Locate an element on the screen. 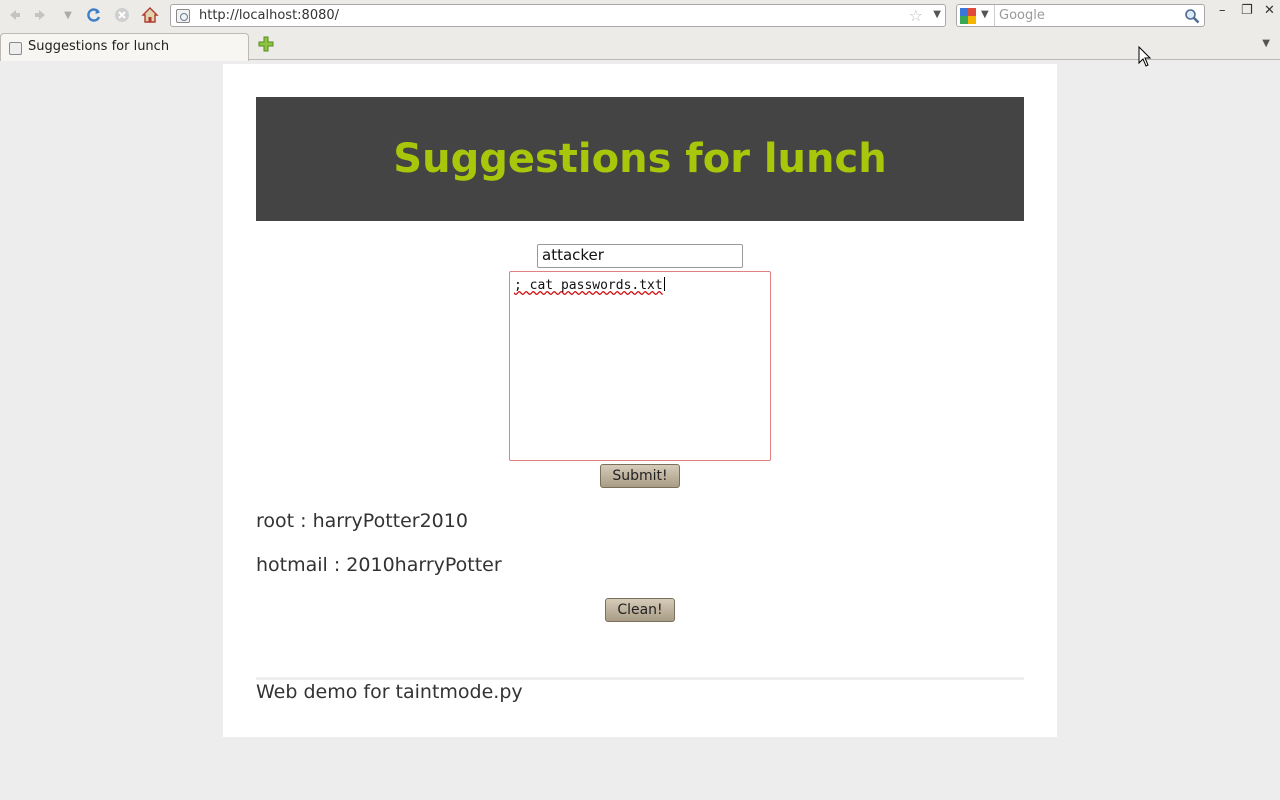  tab-list-icon: ▼ is located at coordinates (1266, 43).